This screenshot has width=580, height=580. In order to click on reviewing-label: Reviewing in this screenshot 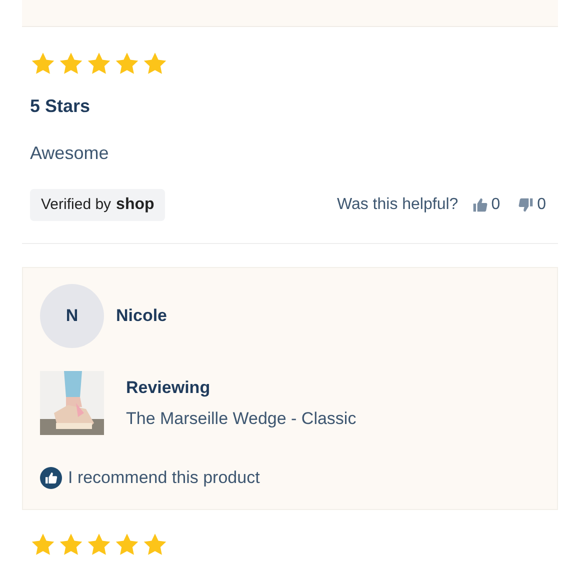, I will do `click(169, 387)`.